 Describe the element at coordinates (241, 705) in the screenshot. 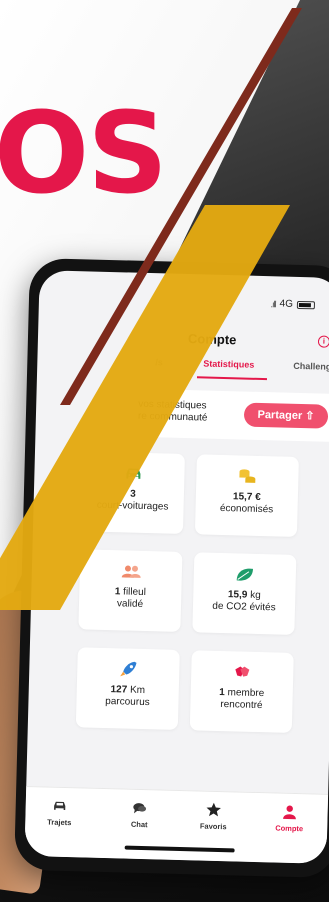

I see `stat-label: rencontré` at that location.